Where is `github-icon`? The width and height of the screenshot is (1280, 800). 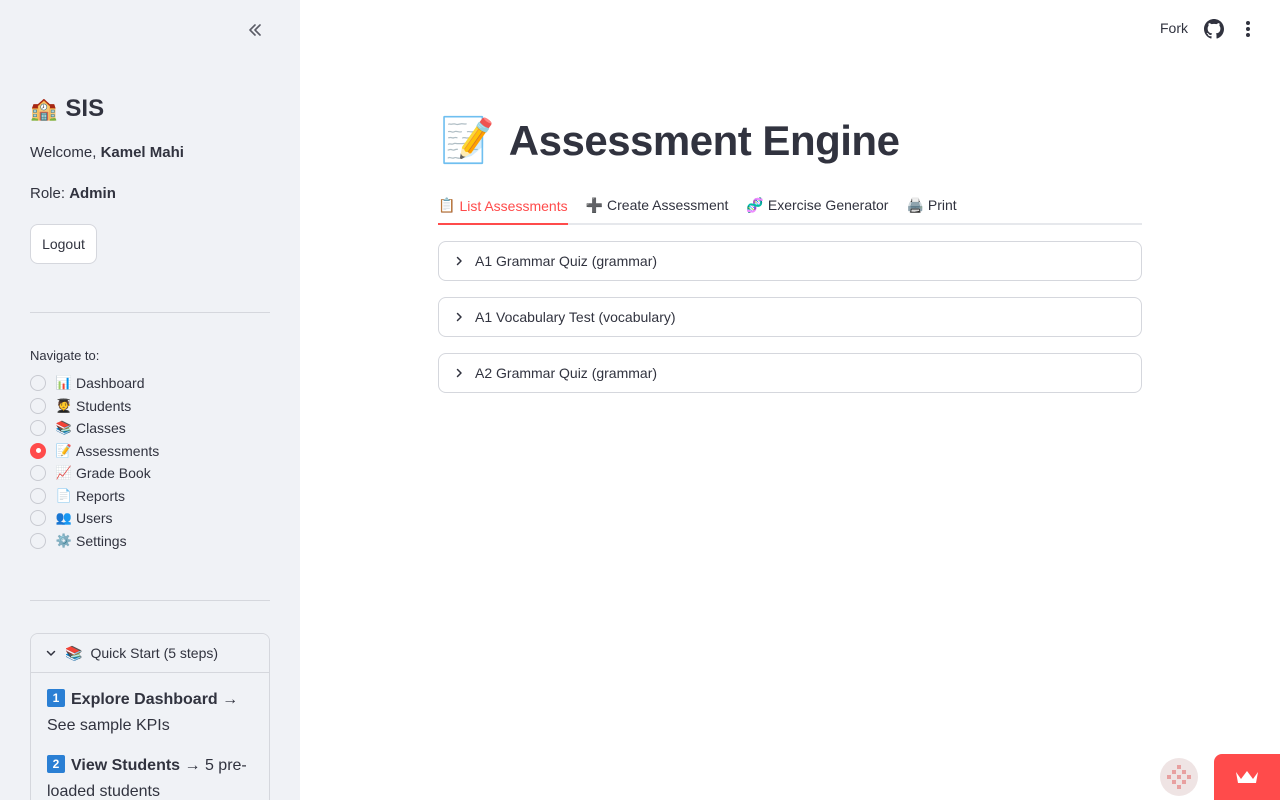
github-icon is located at coordinates (1214, 29).